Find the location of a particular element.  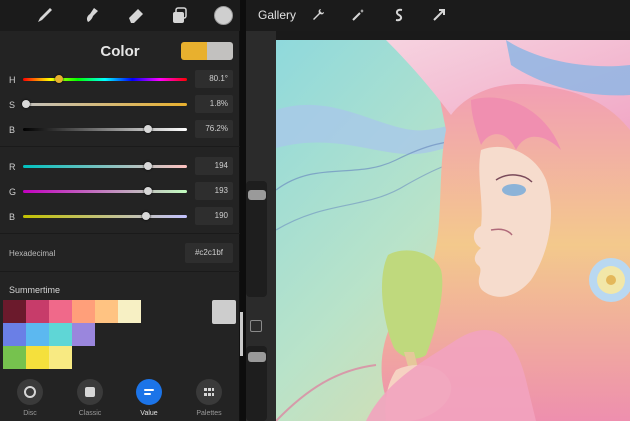

palette-grid is located at coordinates (73, 334).